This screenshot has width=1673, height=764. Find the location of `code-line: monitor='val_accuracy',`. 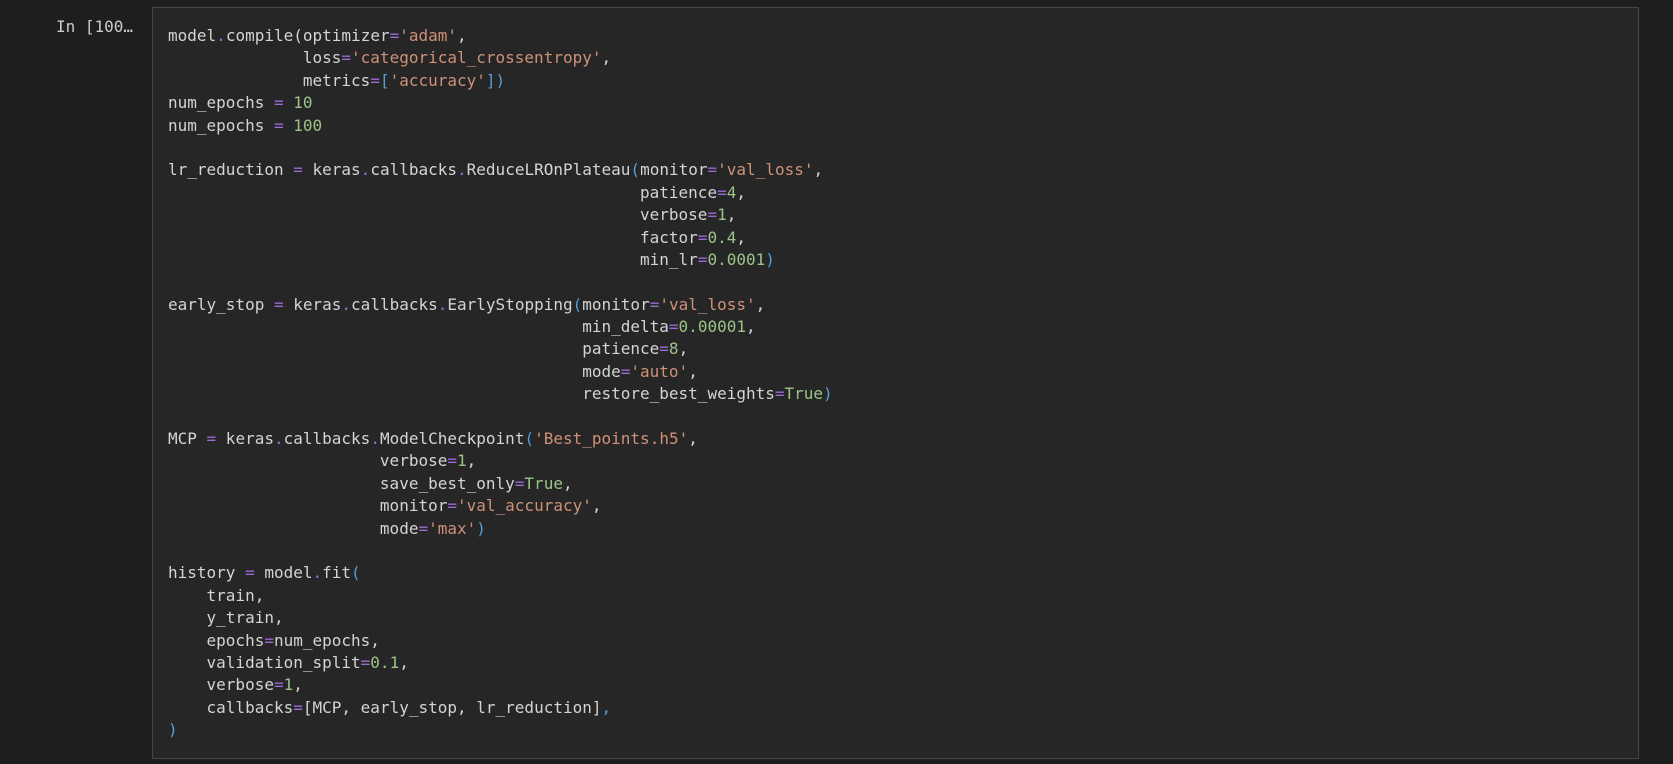

code-line: monitor='val_accuracy', is located at coordinates (500, 506).